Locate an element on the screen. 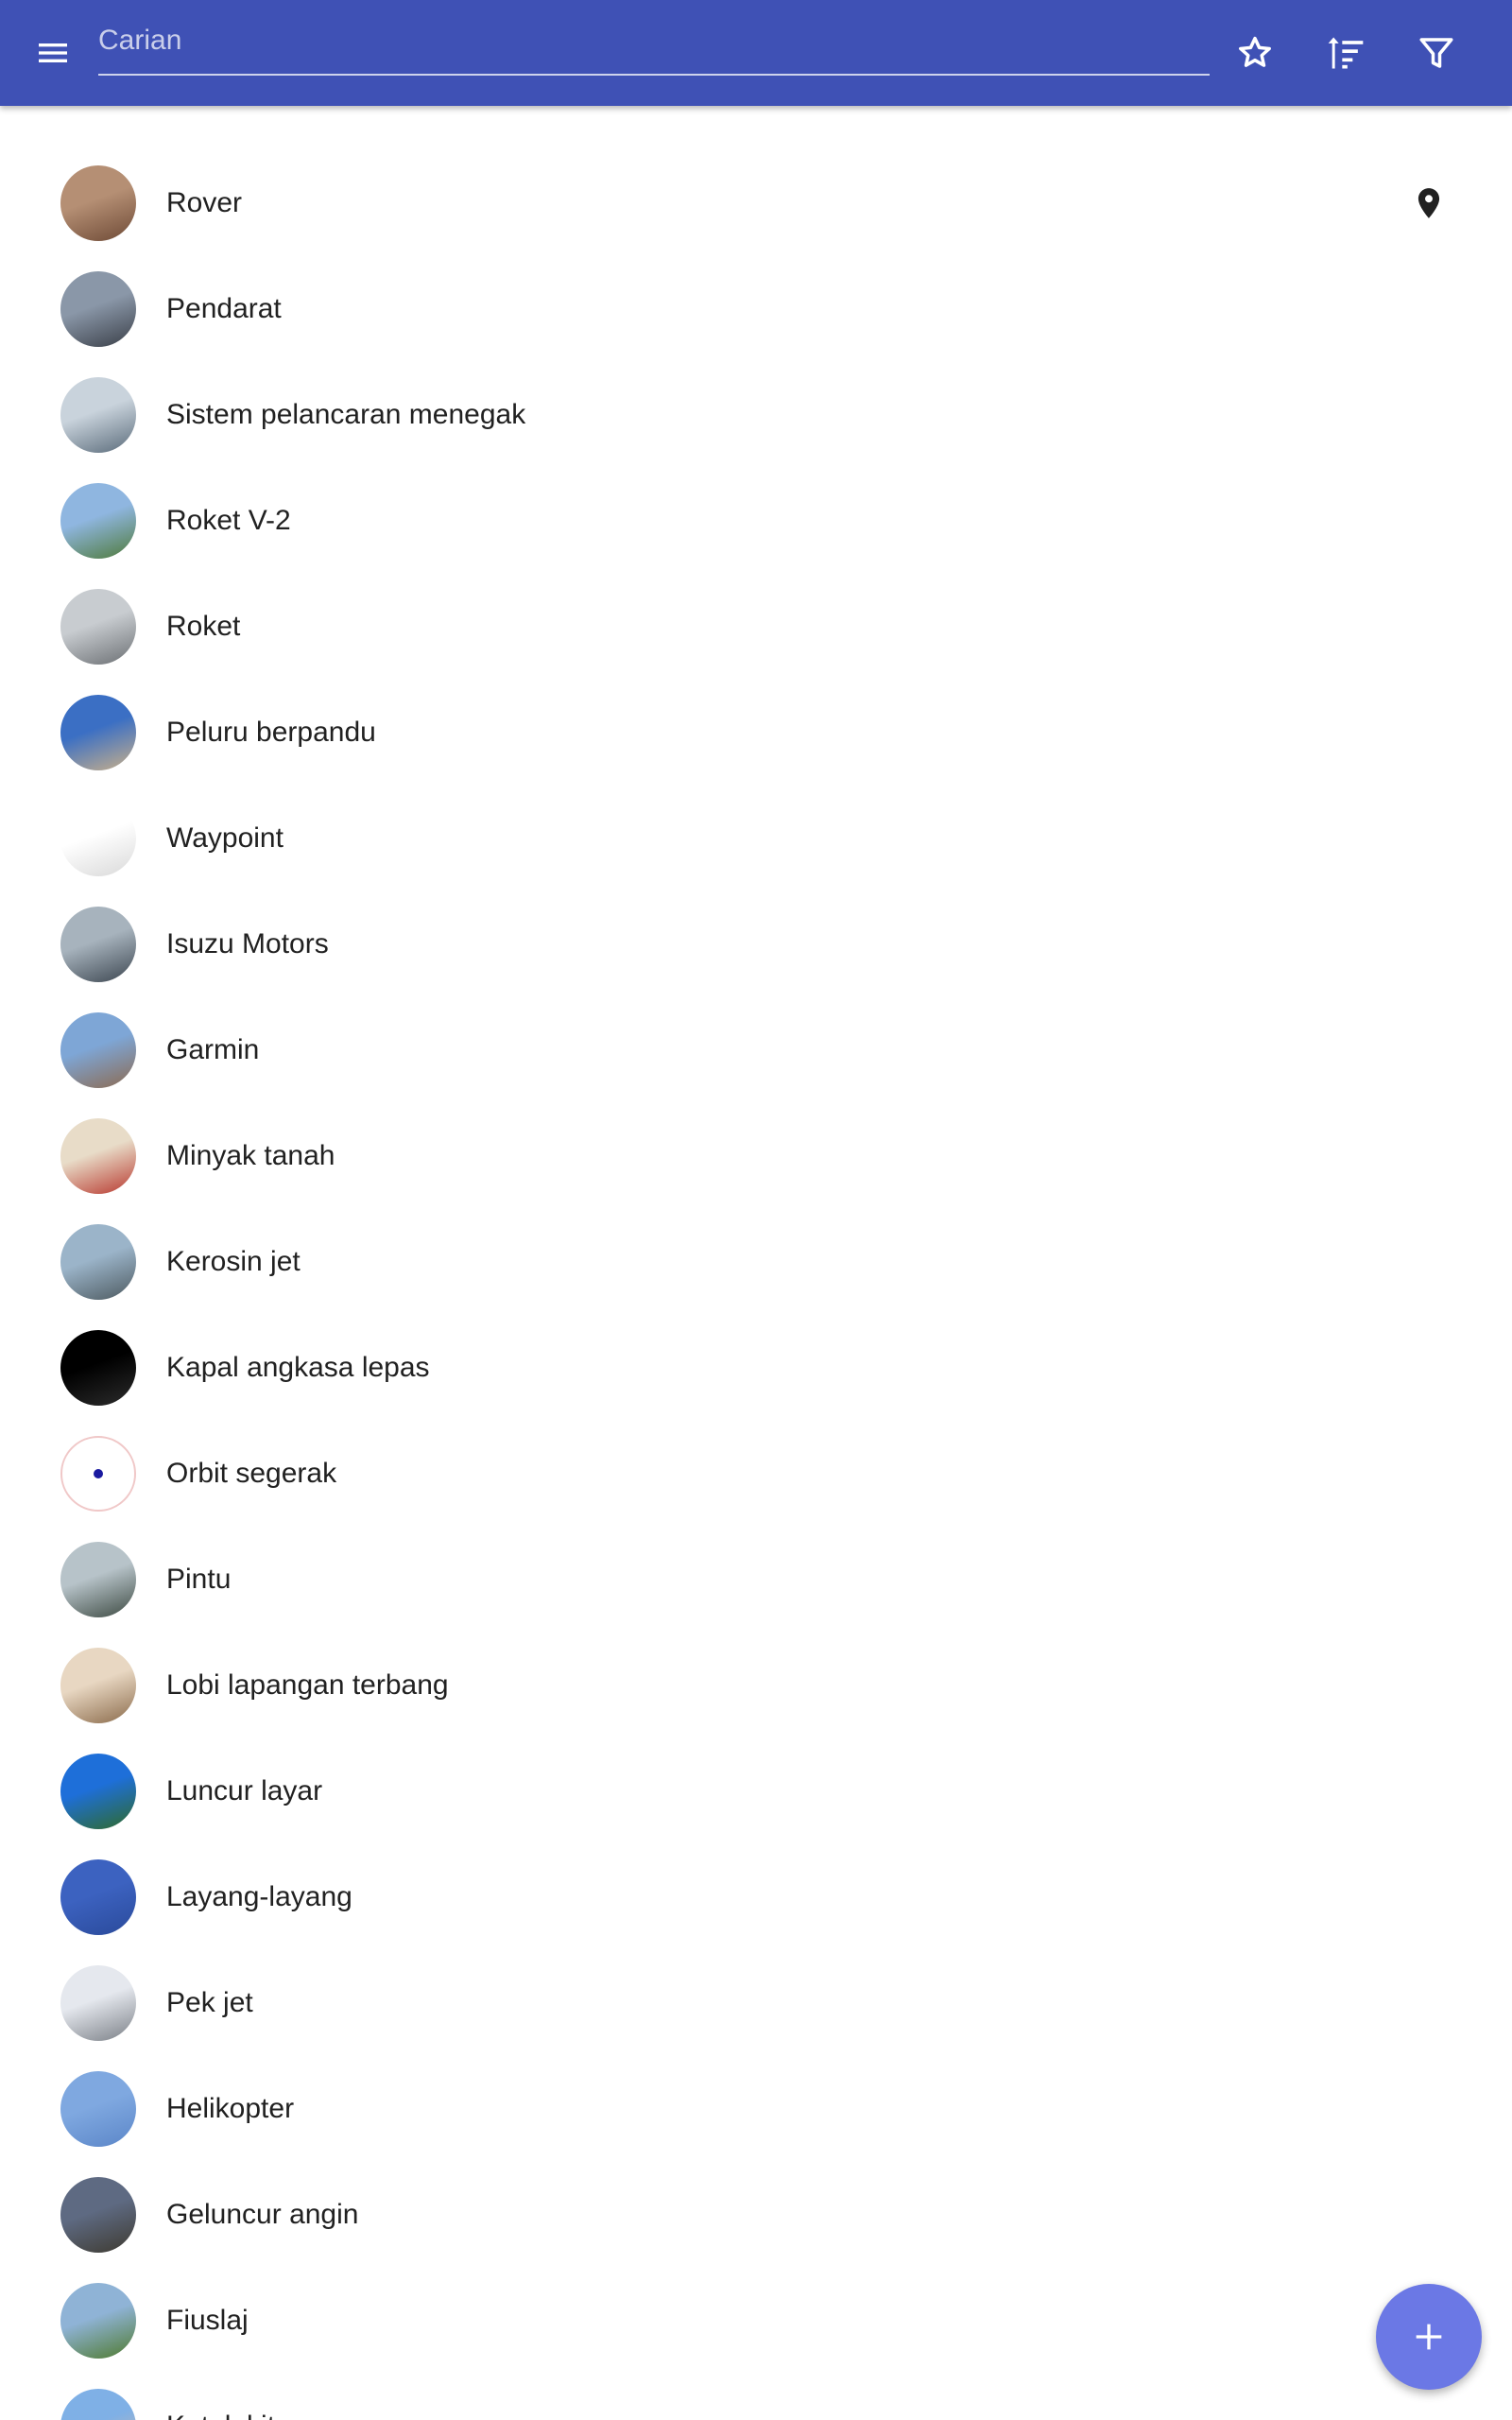  list-item: Lobi lapangan terbang is located at coordinates (756, 1686).